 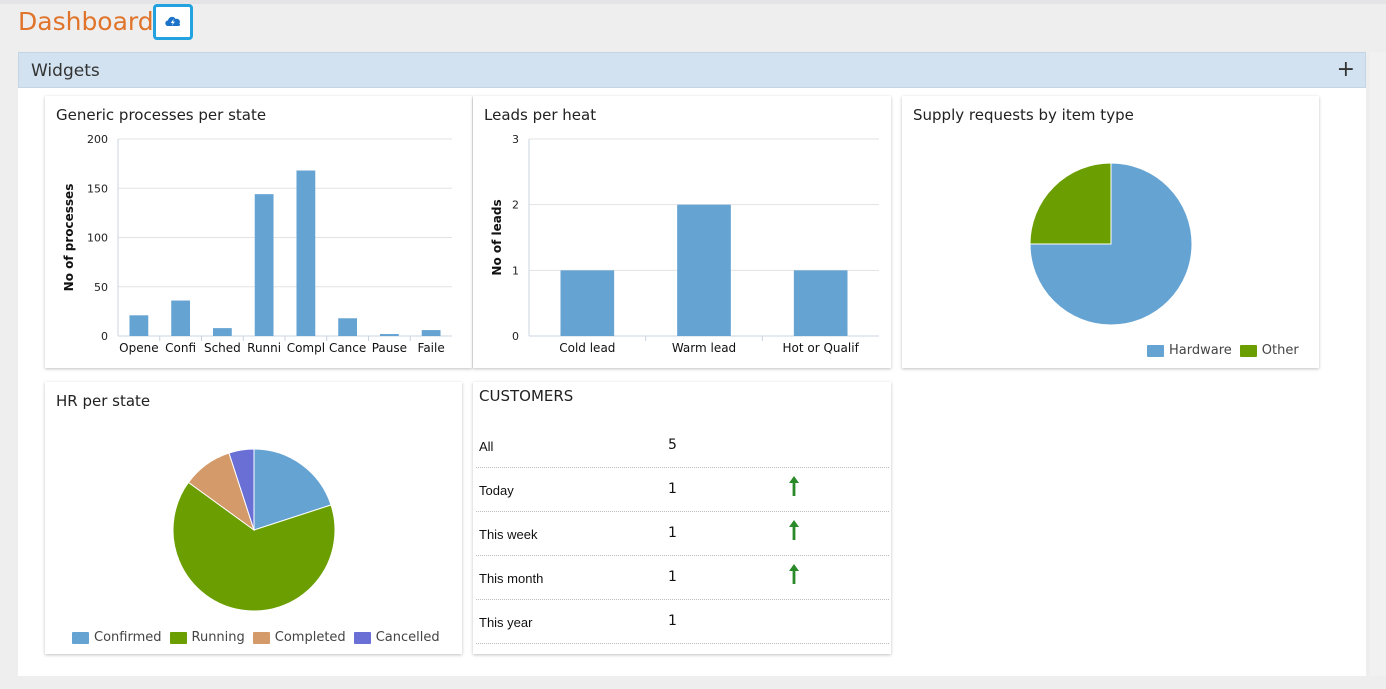 What do you see at coordinates (138, 348) in the screenshot?
I see `x-tick-label: Opene` at bounding box center [138, 348].